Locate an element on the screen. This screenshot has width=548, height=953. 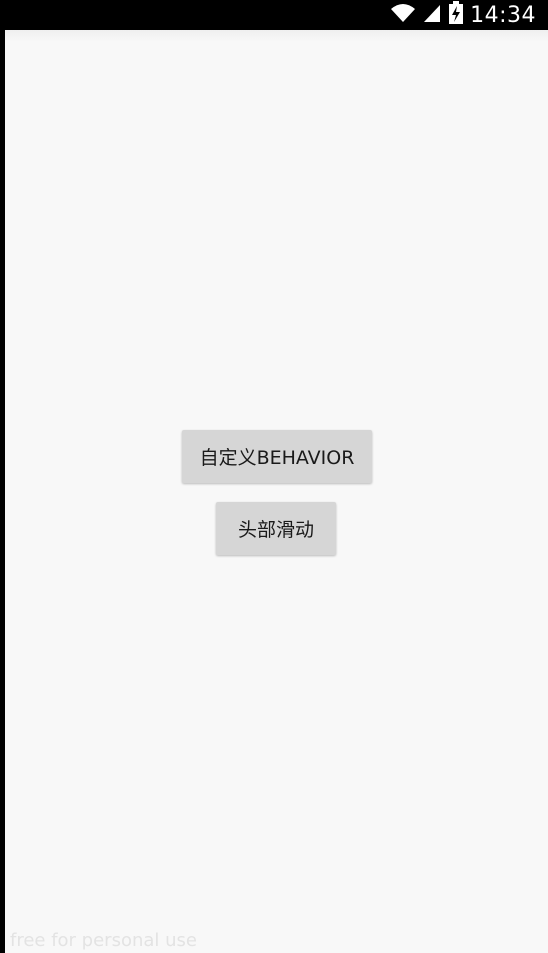
signal-icon is located at coordinates (432, 15).